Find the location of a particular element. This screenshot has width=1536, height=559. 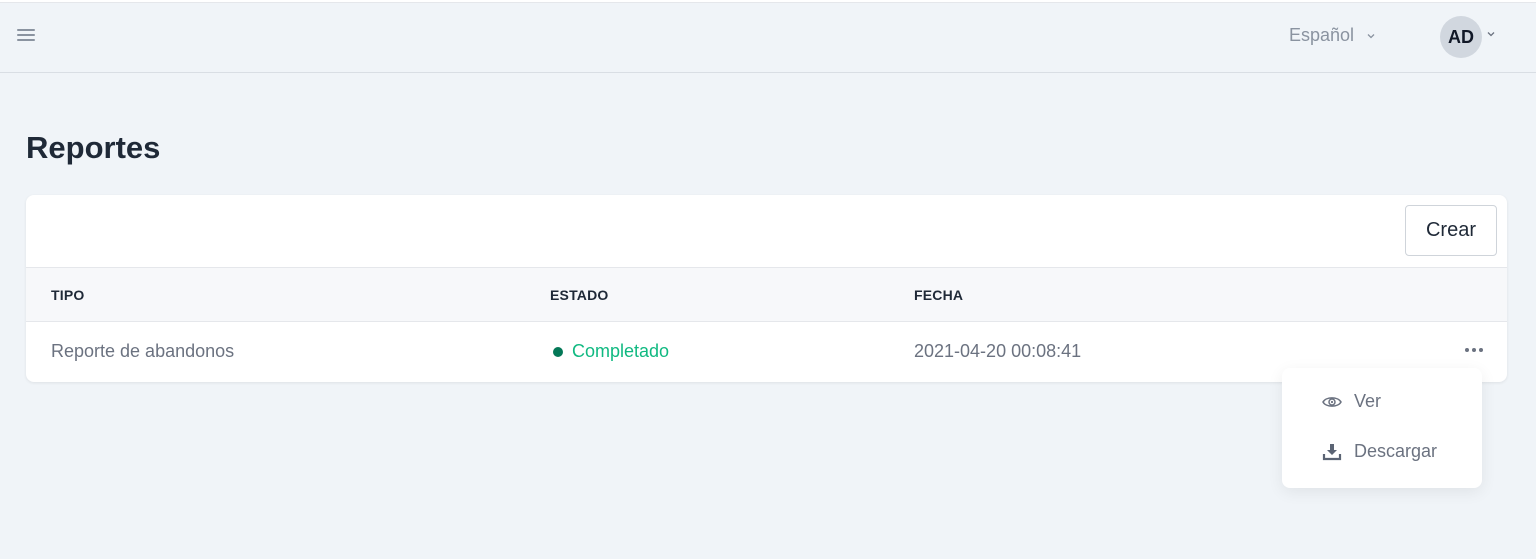

menu-item-ver: Ver is located at coordinates (1351, 401).